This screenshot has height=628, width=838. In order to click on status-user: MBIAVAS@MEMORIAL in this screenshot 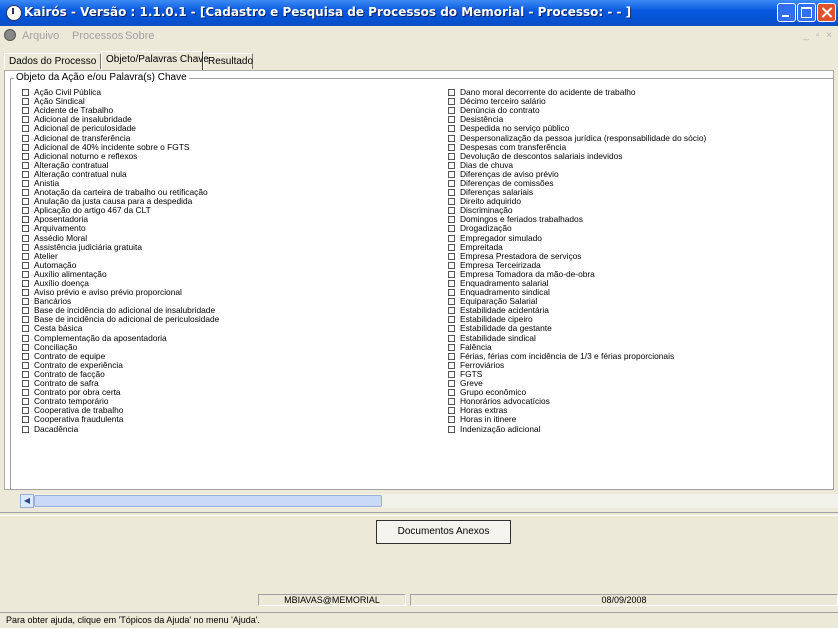, I will do `click(332, 600)`.